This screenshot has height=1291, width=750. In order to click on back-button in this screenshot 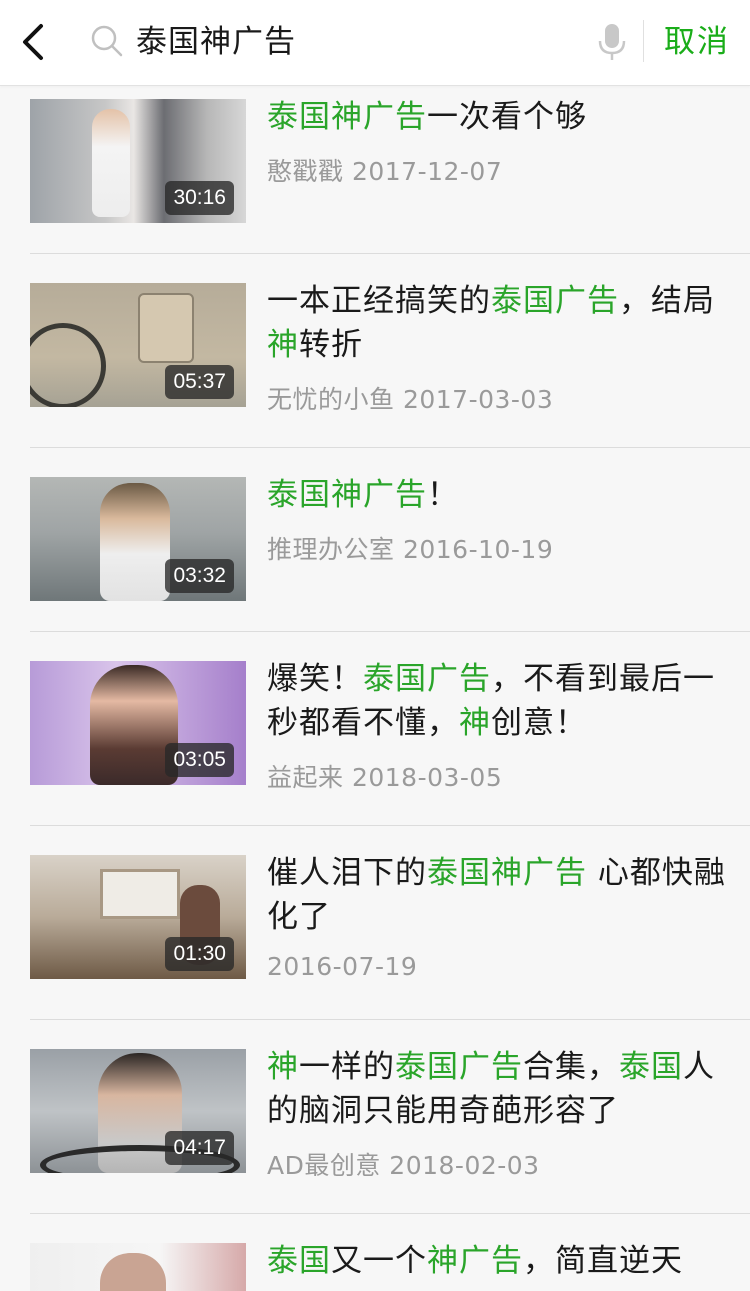, I will do `click(36, 42)`.